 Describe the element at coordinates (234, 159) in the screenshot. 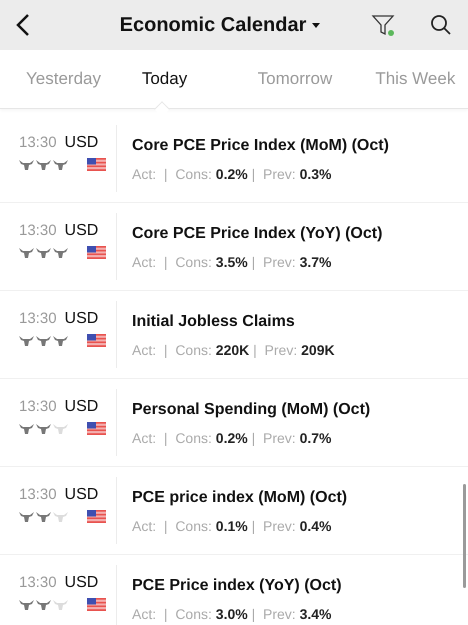

I see `event-row: 13:30 USD Core PCE Price Index (MoM) (Oct) Act: | Cons: 0.2% | Prev: 0.3%` at that location.